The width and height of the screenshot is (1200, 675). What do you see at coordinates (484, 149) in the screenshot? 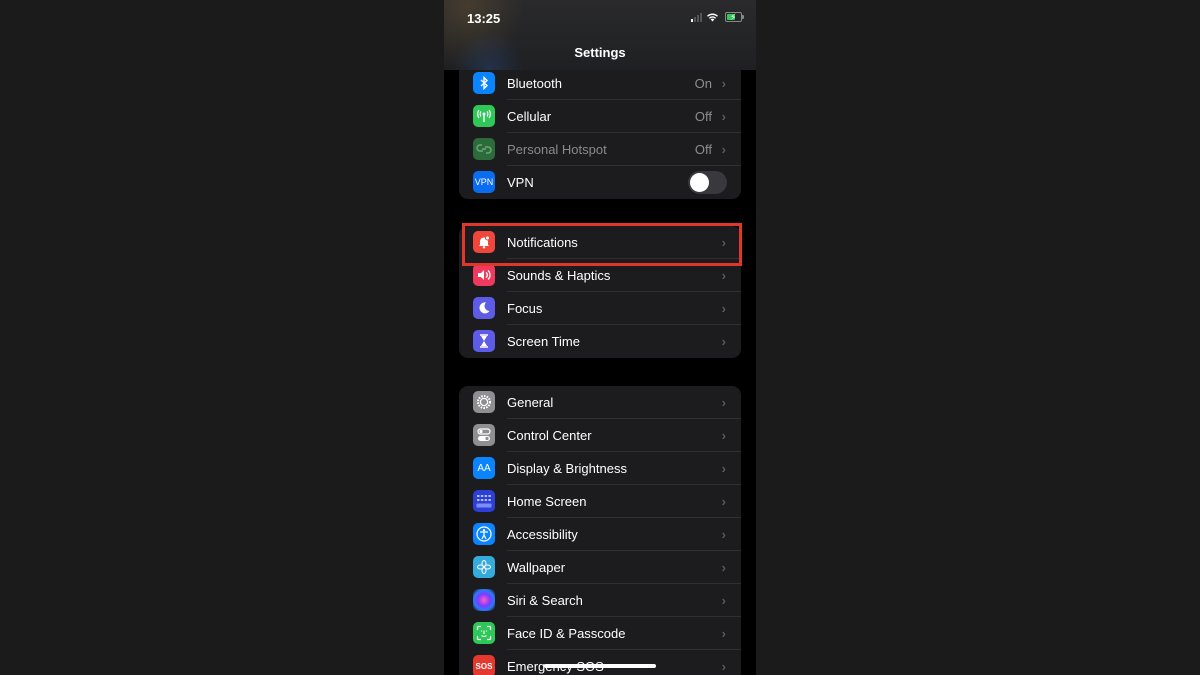
I see `hotspot-icon` at bounding box center [484, 149].